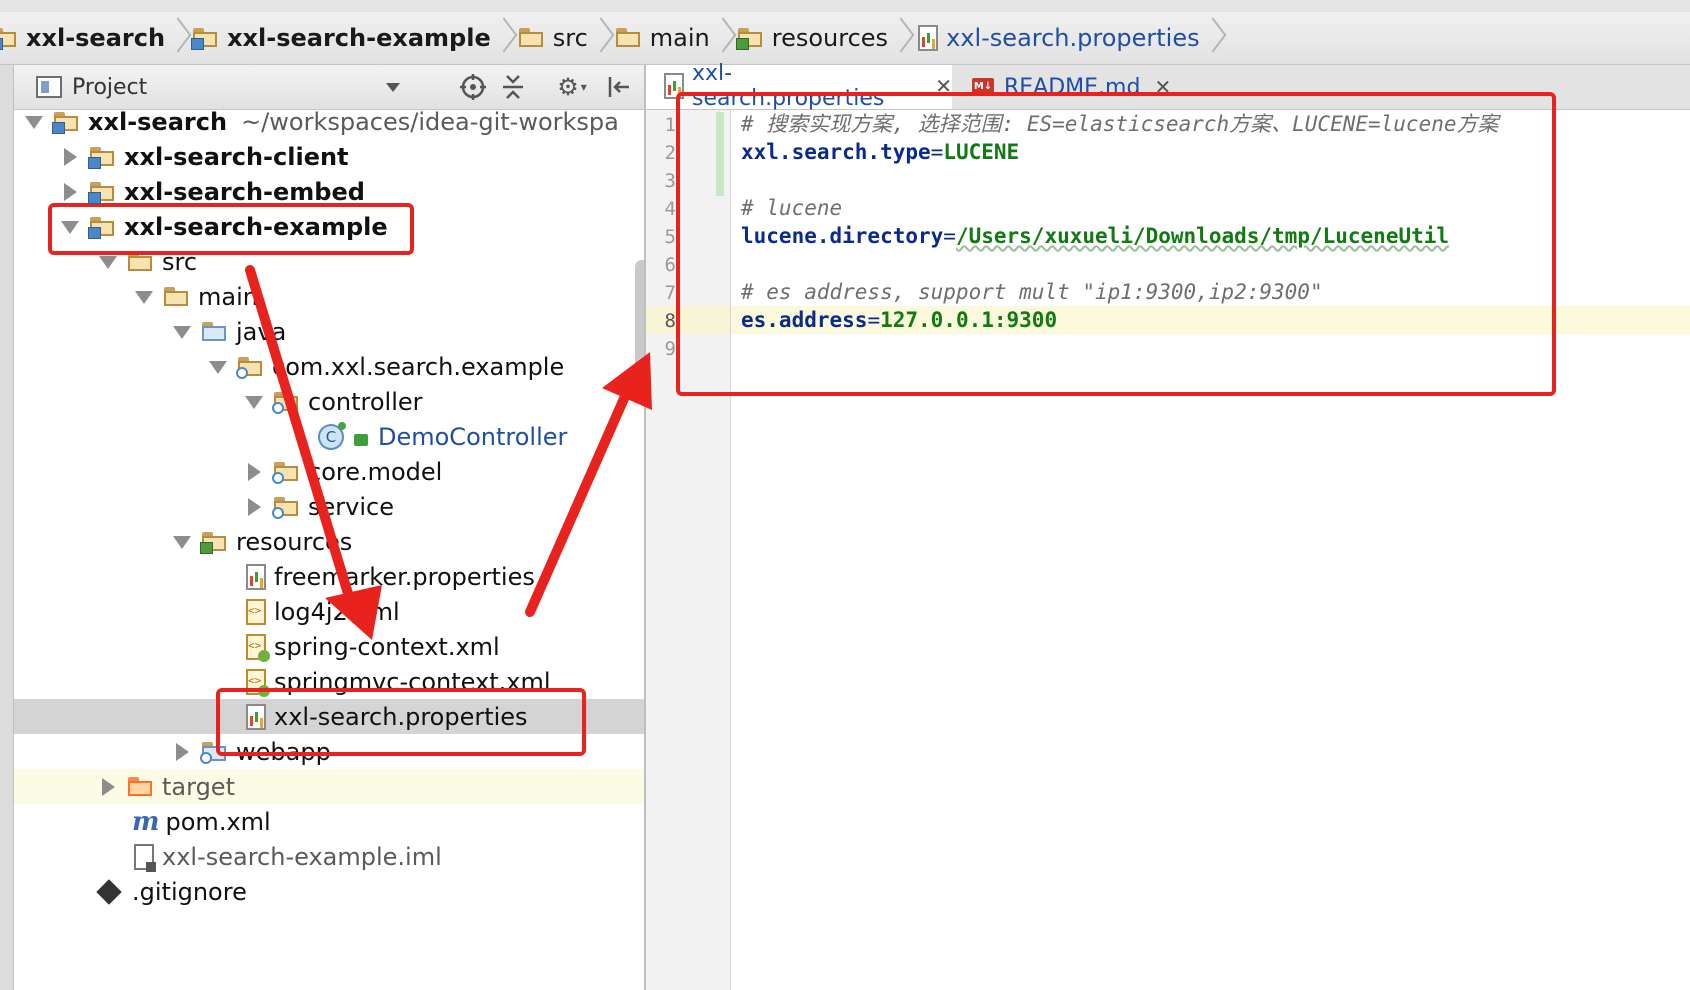 The image size is (1690, 990). Describe the element at coordinates (329, 401) in the screenshot. I see `tree-item-controller: controller` at that location.